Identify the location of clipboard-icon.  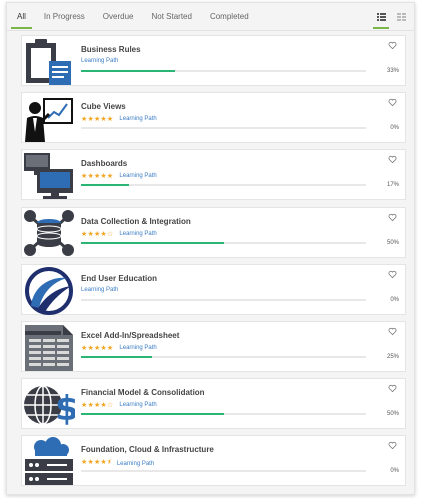
(48, 62).